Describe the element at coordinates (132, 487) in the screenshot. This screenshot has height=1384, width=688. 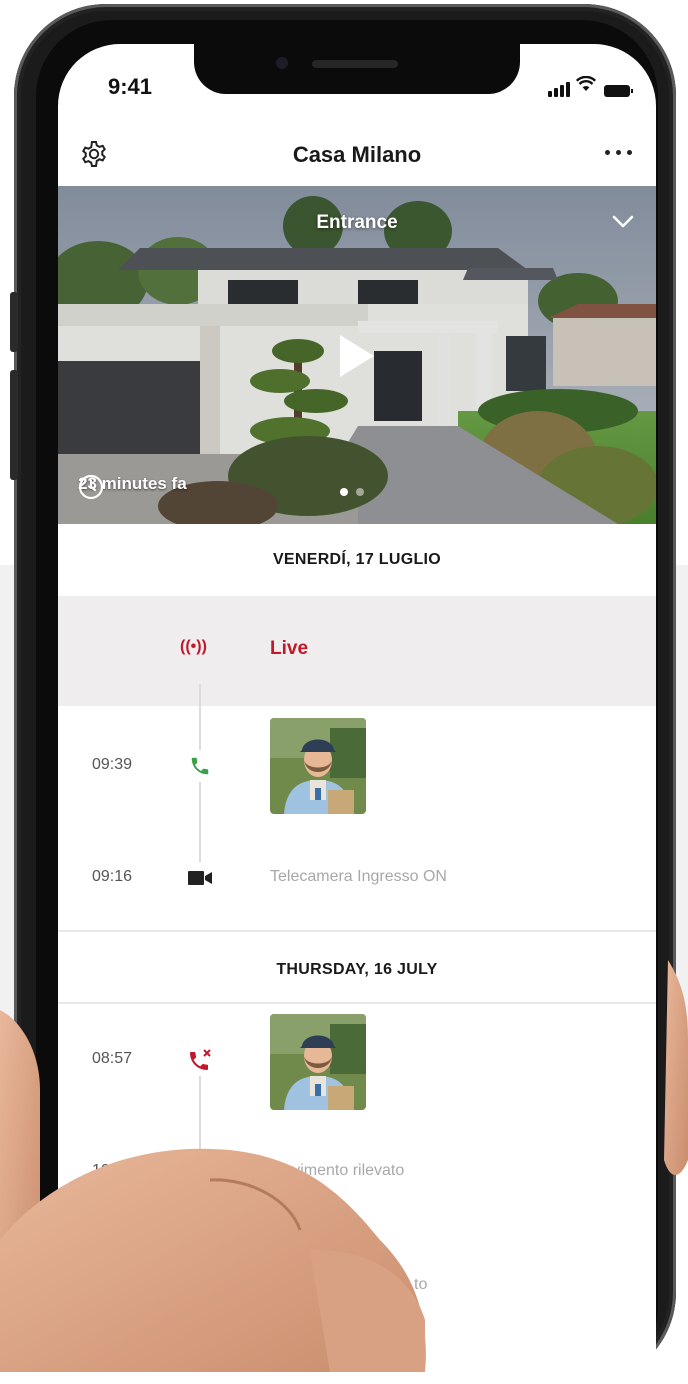
I see `snapshot-time: 23 minutes fa` at that location.